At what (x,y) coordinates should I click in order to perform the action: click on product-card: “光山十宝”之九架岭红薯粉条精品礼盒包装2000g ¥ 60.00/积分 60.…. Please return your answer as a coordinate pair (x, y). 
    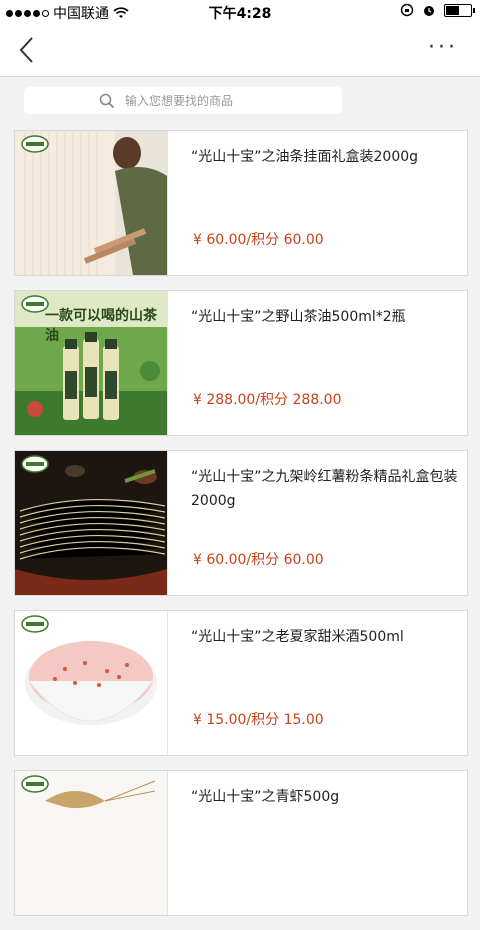
    Looking at the image, I should click on (241, 523).